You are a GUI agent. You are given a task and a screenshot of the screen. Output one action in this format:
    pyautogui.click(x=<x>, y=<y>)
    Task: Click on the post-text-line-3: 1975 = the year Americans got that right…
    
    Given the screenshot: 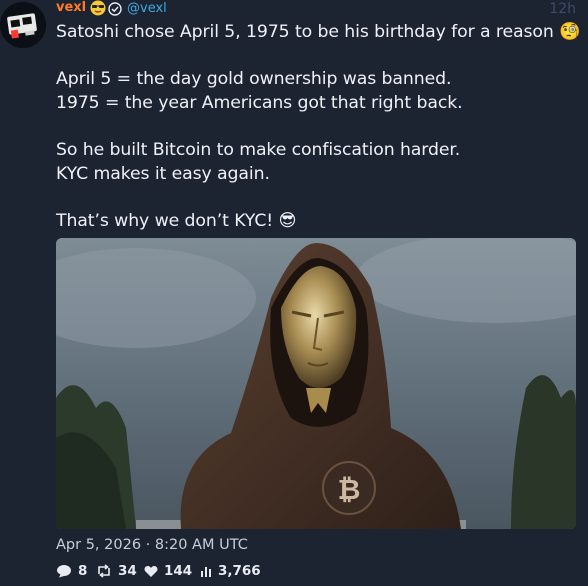 What is the action you would take?
    pyautogui.click(x=259, y=103)
    